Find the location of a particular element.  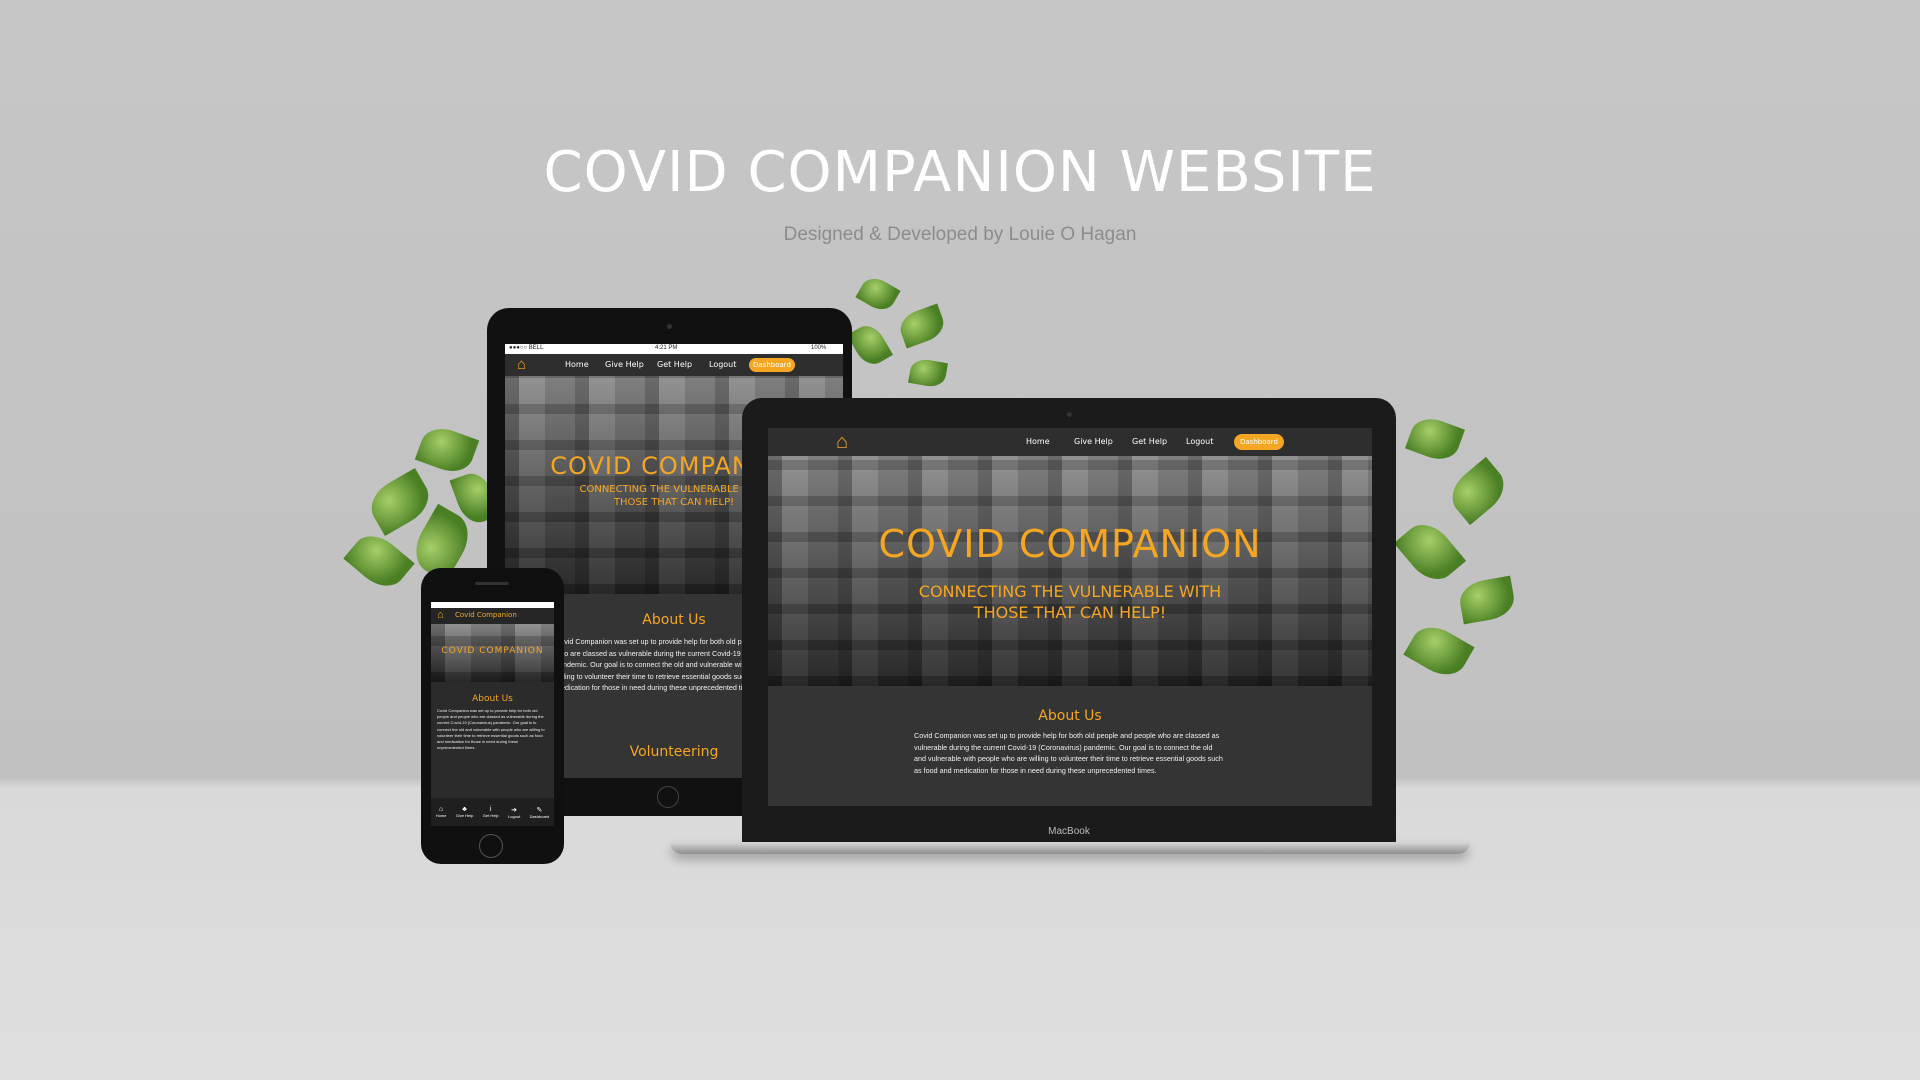

tab-logout-label: Logout is located at coordinates (514, 816).